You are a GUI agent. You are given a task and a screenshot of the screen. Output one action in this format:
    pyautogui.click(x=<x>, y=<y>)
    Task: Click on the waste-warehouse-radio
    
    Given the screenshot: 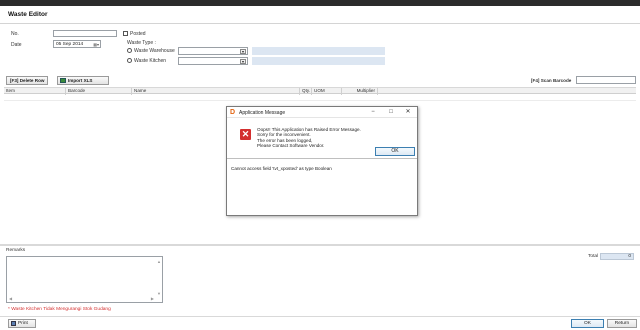 What is the action you would take?
    pyautogui.click(x=129, y=50)
    